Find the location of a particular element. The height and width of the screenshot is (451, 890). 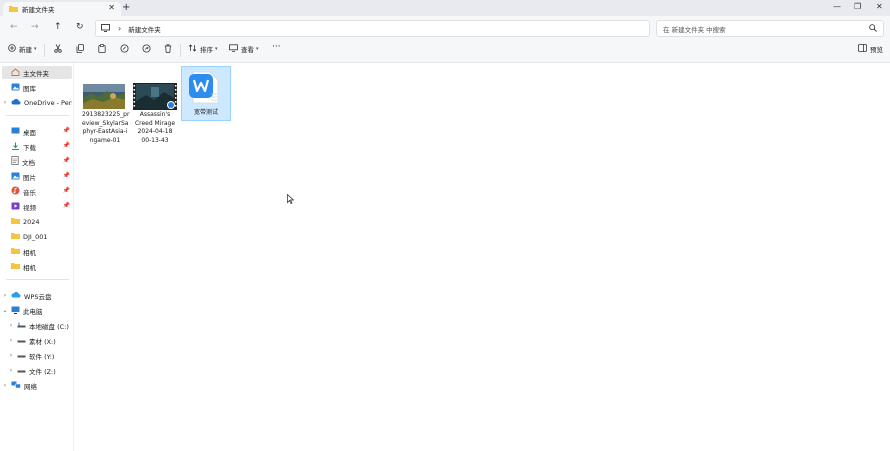

sidebar-item-label: 软件 (Y:) is located at coordinates (42, 356).